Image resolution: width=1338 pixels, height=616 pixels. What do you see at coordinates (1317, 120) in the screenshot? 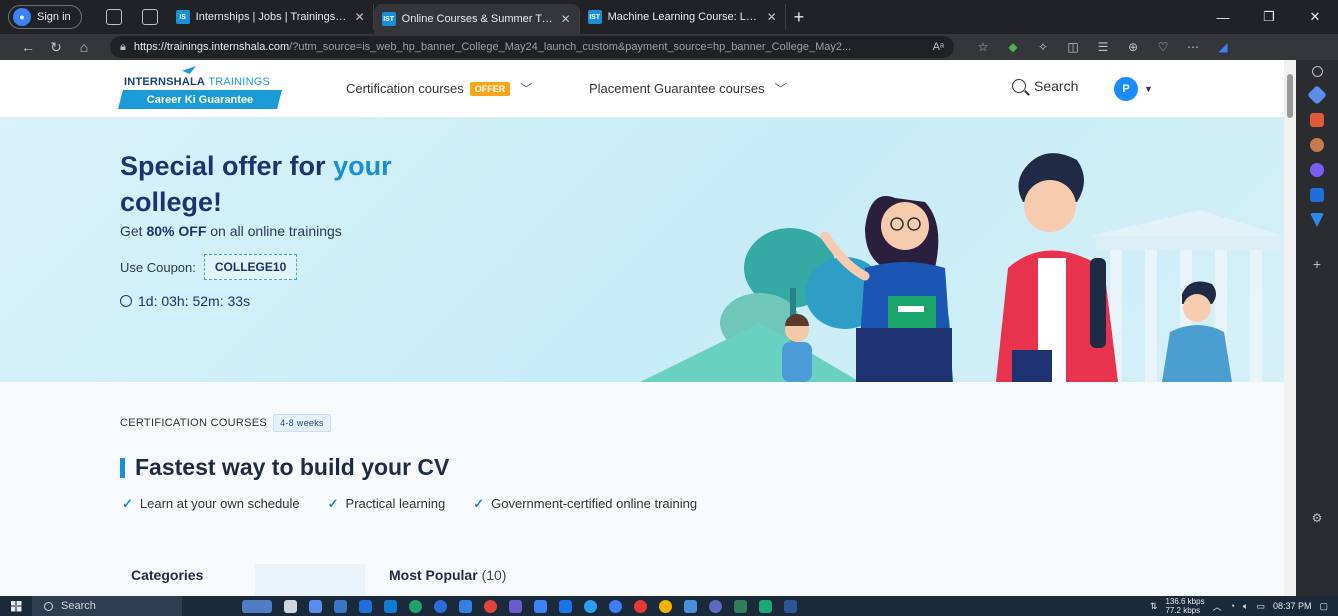
I see `tools-briefcase-icon` at bounding box center [1317, 120].